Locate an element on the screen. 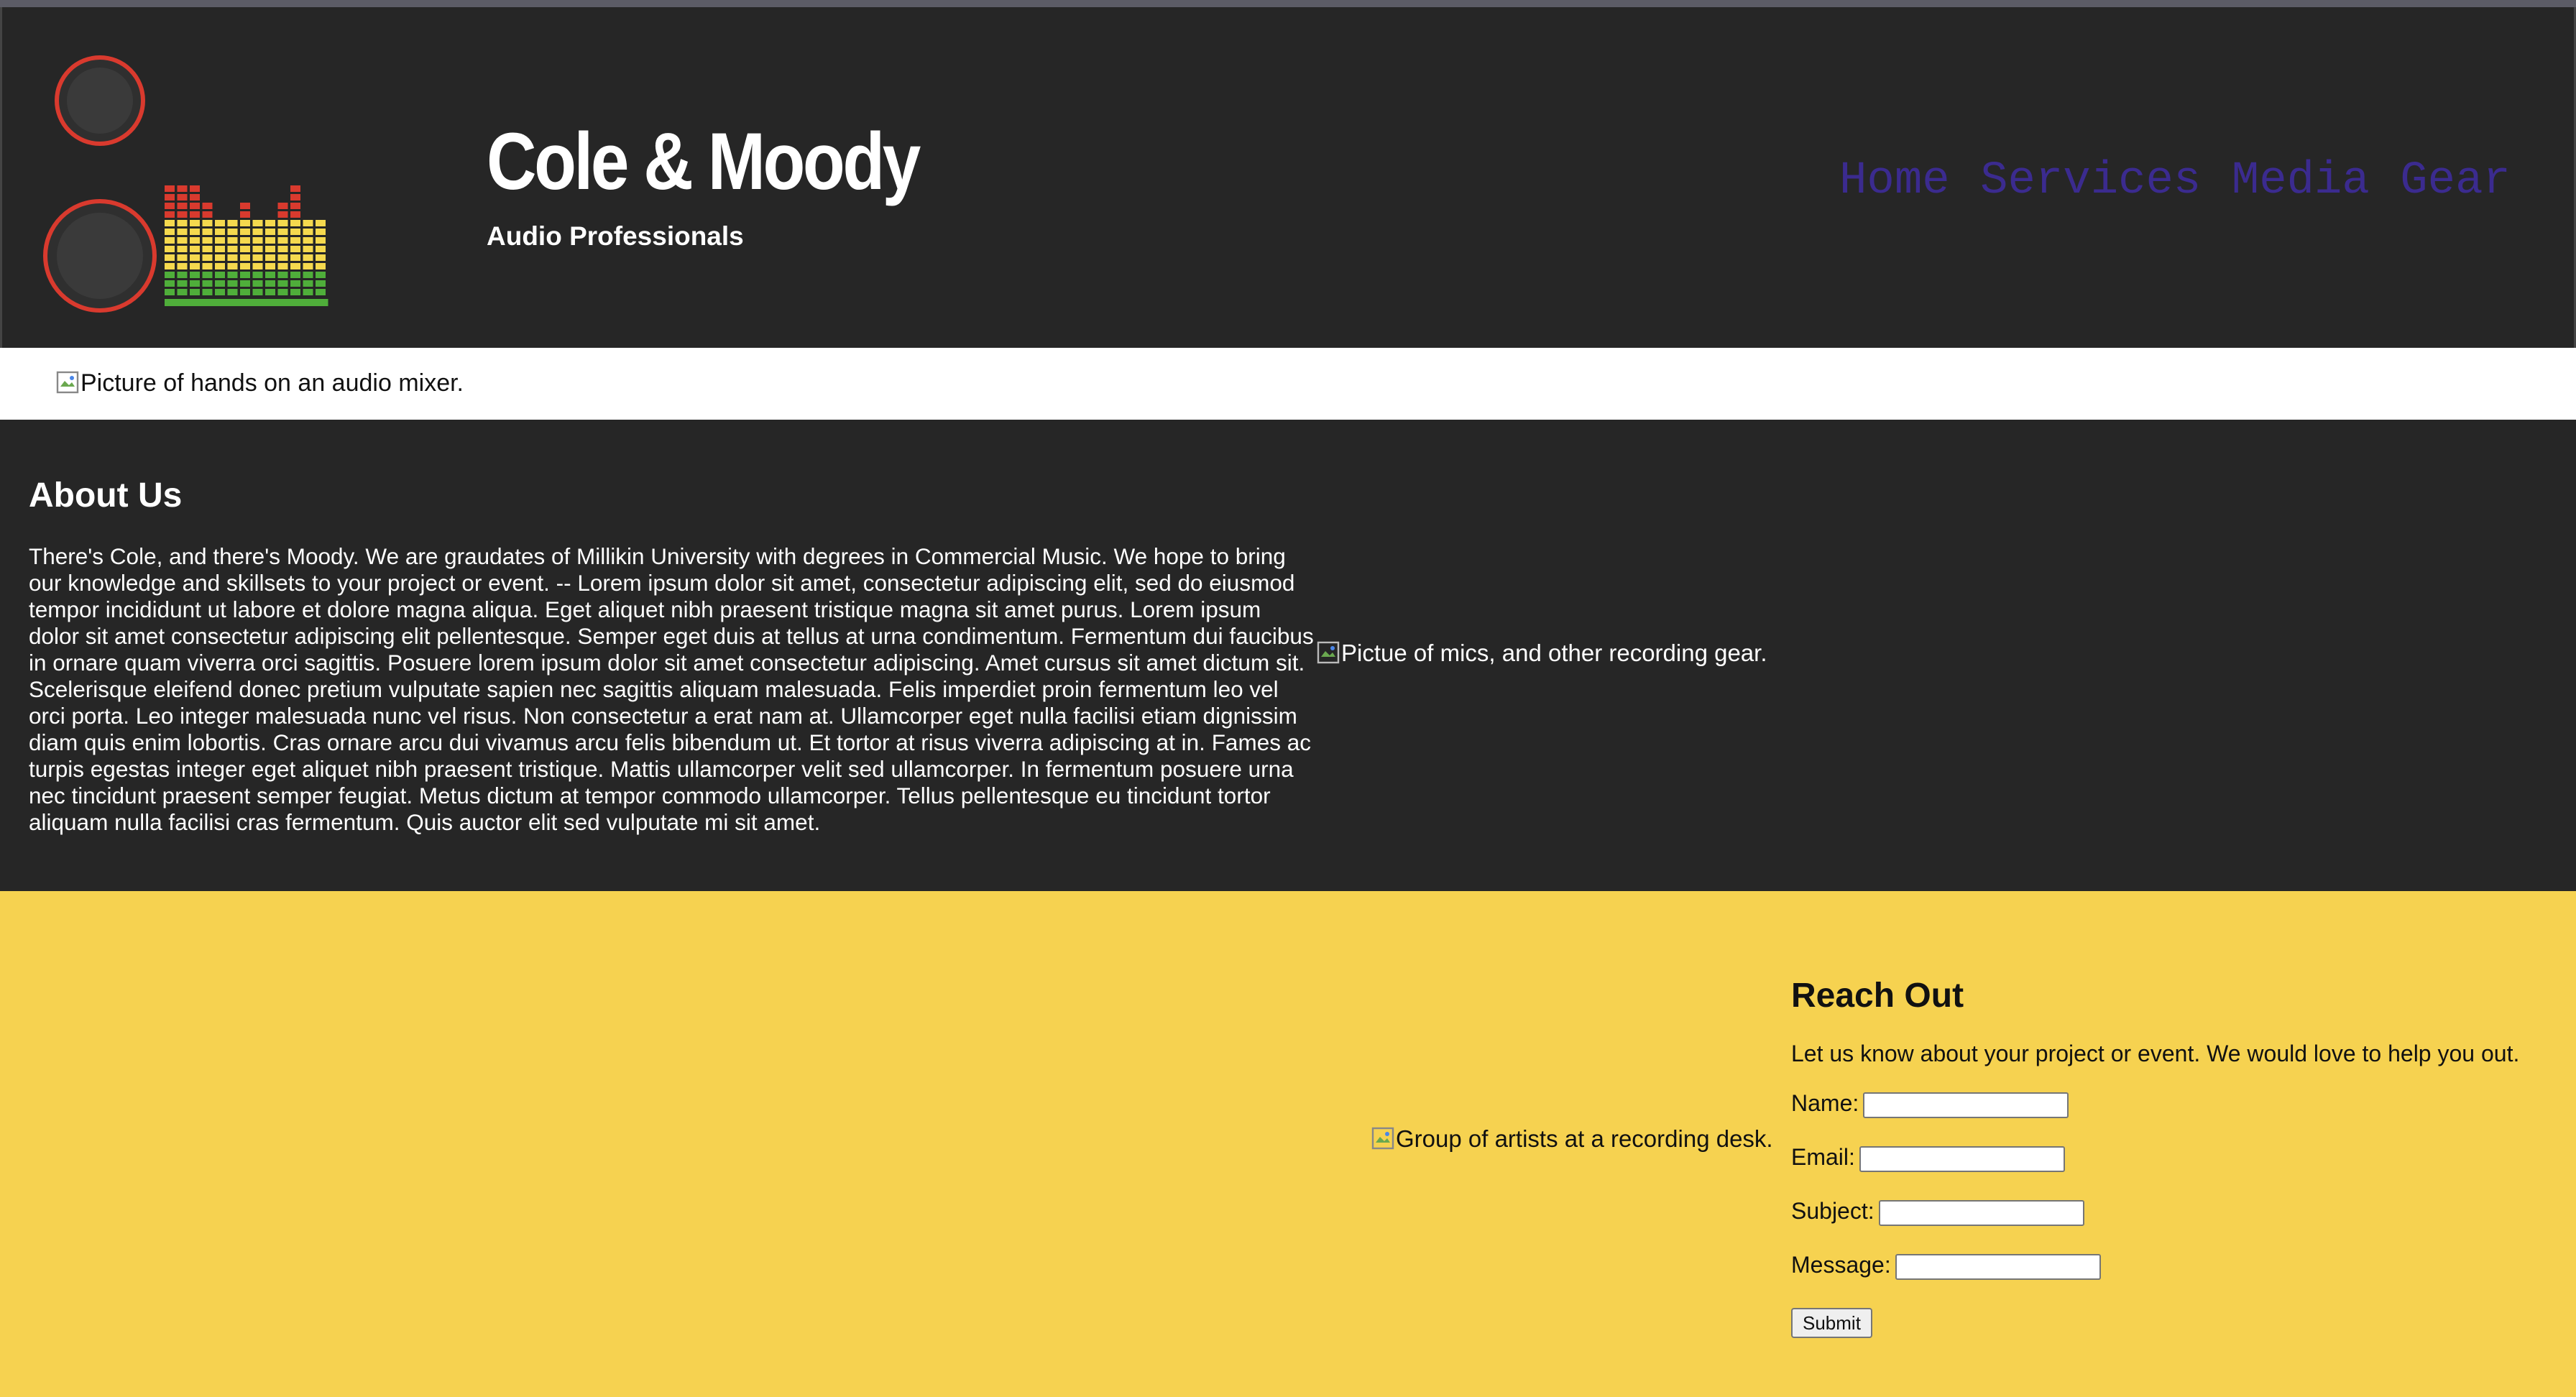  logo-icon is located at coordinates (185, 184).